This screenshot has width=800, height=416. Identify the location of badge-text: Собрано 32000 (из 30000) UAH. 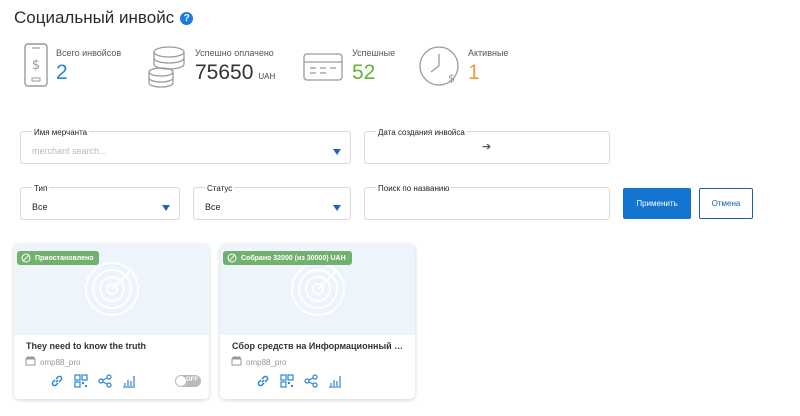
(293, 258).